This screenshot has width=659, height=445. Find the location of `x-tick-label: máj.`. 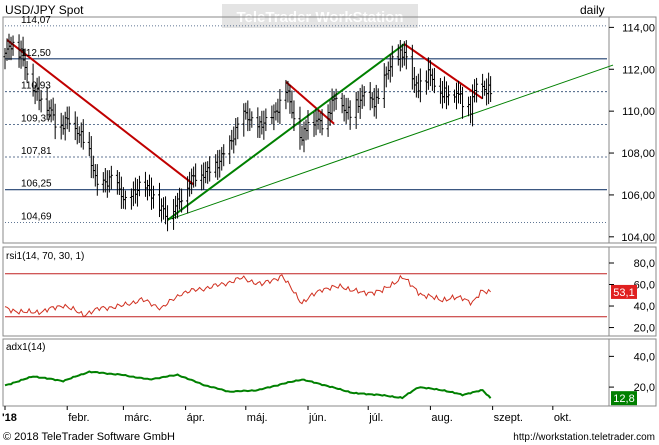

x-tick-label: máj. is located at coordinates (257, 418).